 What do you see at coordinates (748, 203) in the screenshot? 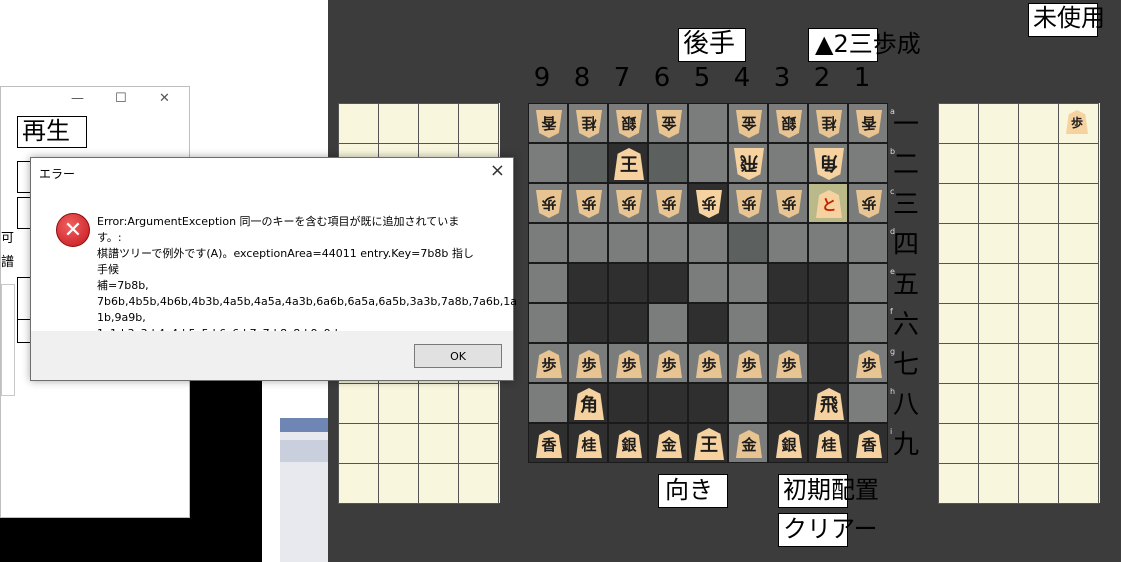
I see `board-square-4c: 歩` at bounding box center [748, 203].